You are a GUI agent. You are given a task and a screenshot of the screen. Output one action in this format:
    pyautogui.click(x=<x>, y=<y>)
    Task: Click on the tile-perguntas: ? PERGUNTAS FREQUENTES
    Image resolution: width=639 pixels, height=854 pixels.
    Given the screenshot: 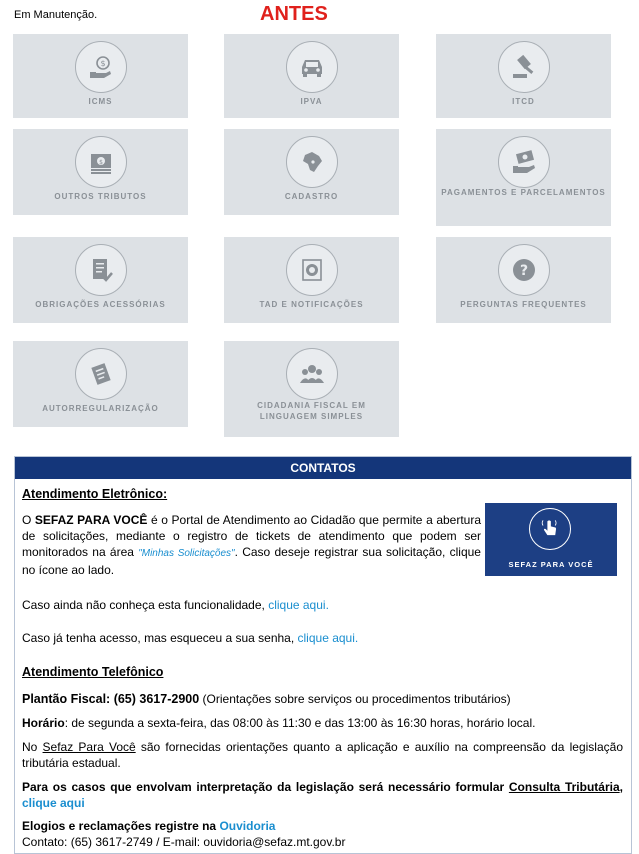 What is the action you would take?
    pyautogui.click(x=523, y=280)
    